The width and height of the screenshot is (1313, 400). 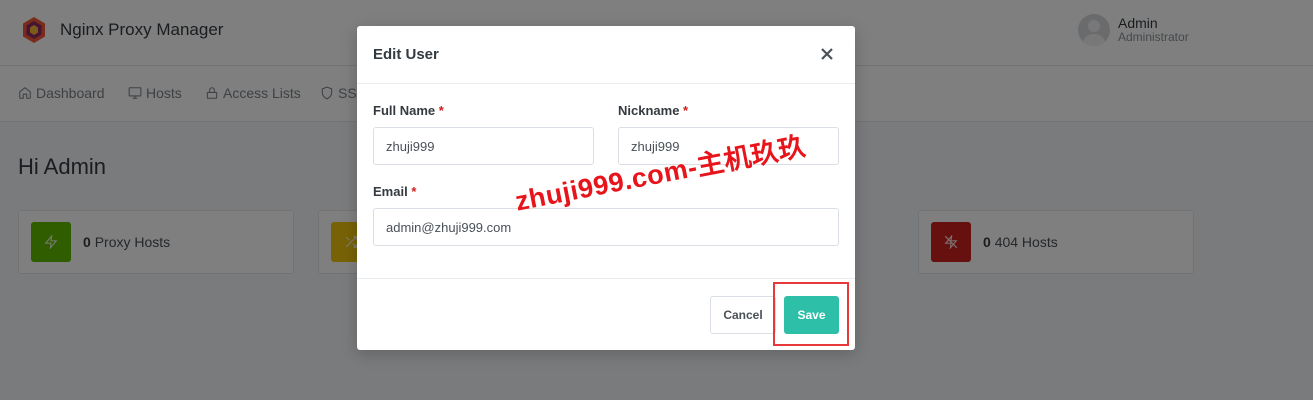 I want to click on email-label: Email *, so click(x=395, y=191).